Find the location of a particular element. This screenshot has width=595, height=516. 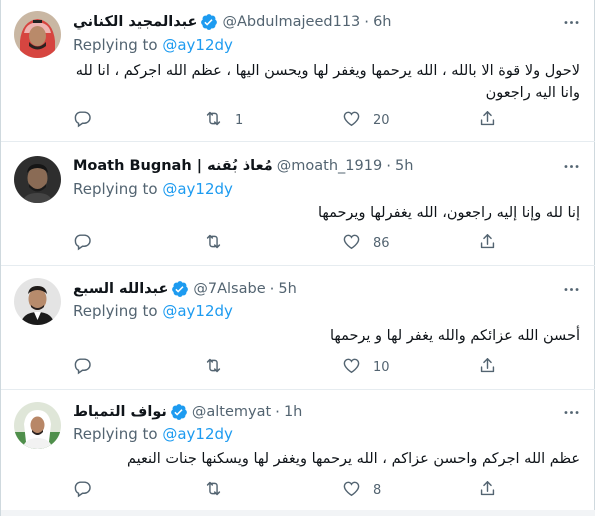

display-name: Moath Bugnah | مُعاذ بُقنه is located at coordinates (173, 166).